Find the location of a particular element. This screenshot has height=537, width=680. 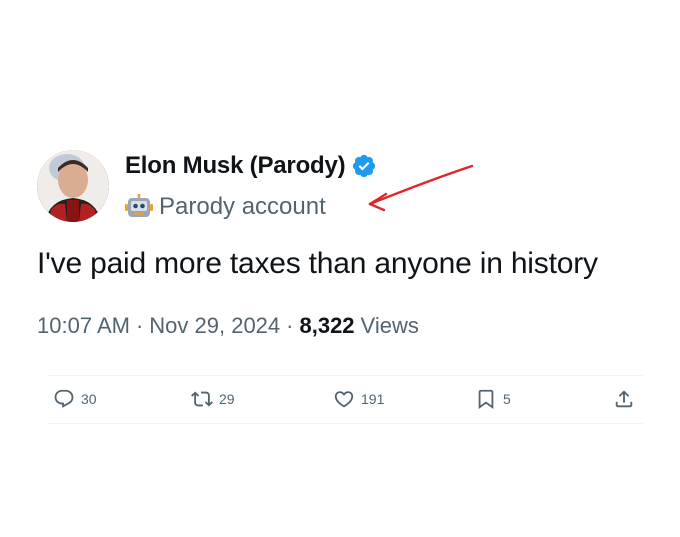

share-button is located at coordinates (627, 399).